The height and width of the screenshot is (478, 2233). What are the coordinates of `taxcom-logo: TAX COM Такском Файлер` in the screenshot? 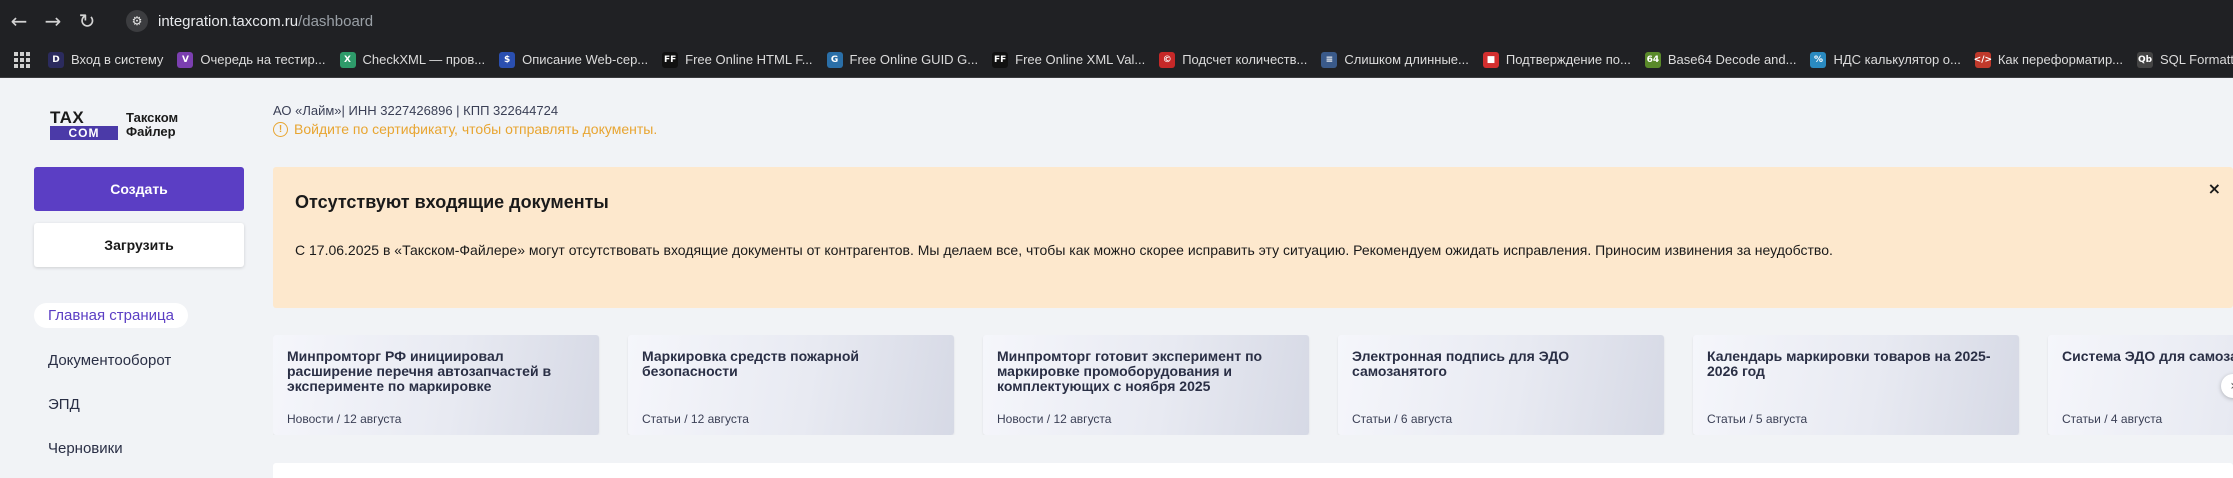 It's located at (114, 125).